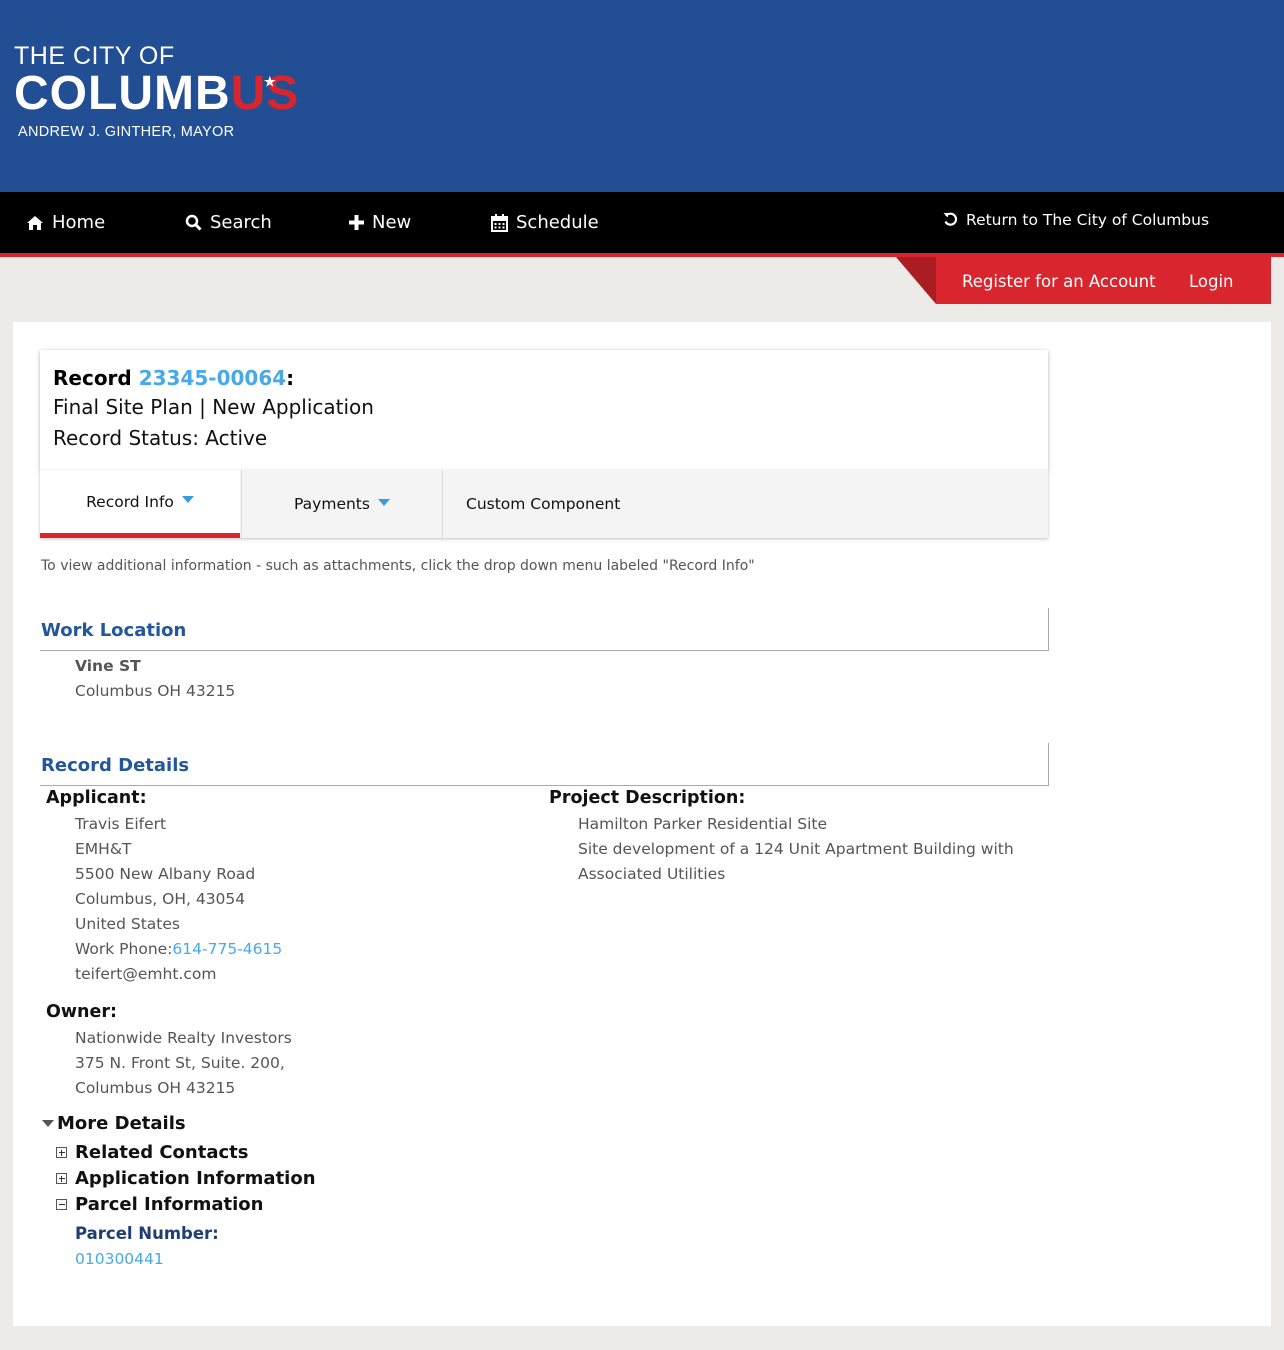  I want to click on record-prefix: Record, so click(96, 378).